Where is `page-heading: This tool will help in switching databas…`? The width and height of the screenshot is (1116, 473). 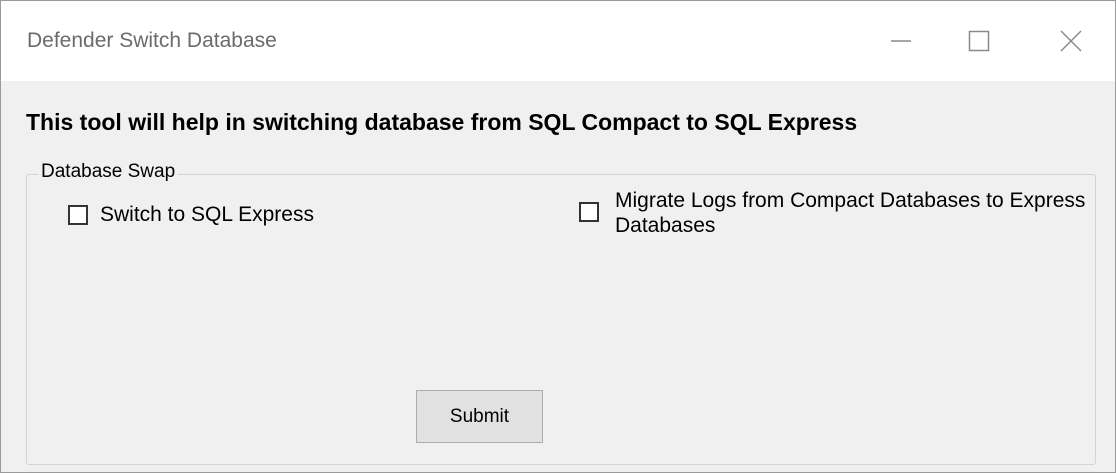
page-heading: This tool will help in switching databas… is located at coordinates (442, 122).